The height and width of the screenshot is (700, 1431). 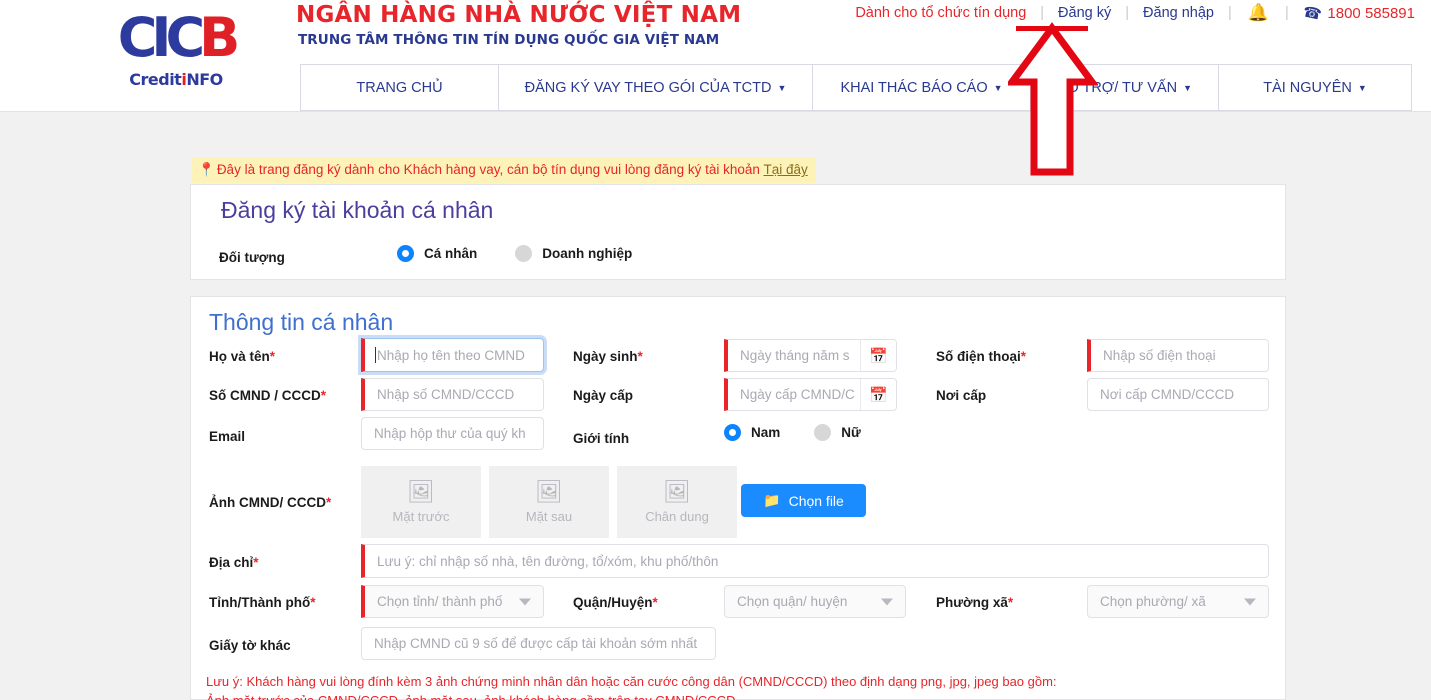 I want to click on label-gender: Giới tính, so click(x=601, y=438).